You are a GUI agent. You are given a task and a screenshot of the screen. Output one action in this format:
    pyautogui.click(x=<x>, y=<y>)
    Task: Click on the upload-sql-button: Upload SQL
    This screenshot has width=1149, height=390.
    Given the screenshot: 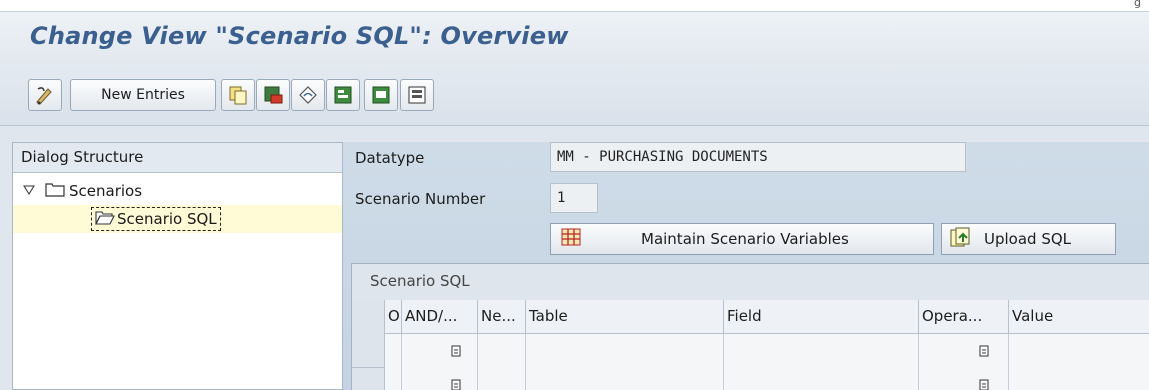 What is the action you would take?
    pyautogui.click(x=1028, y=239)
    